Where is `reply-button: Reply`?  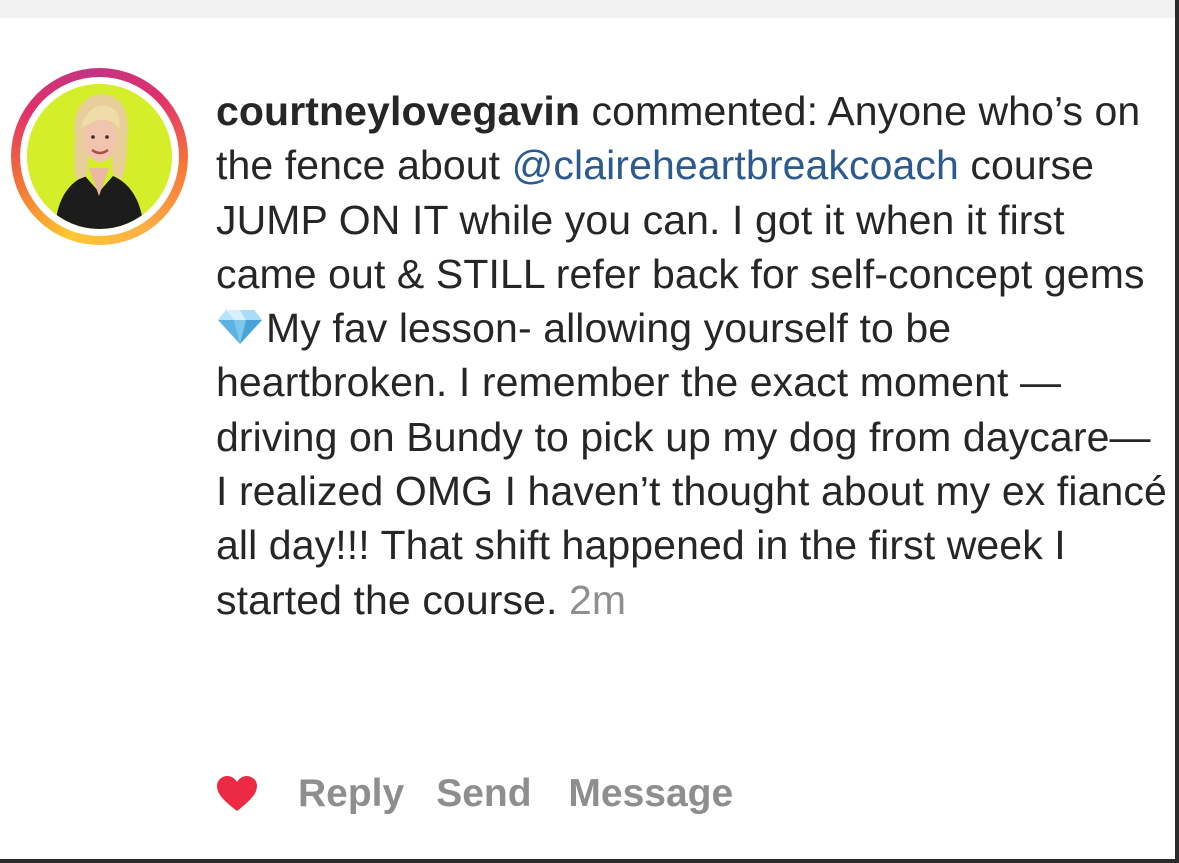 reply-button: Reply is located at coordinates (351, 794).